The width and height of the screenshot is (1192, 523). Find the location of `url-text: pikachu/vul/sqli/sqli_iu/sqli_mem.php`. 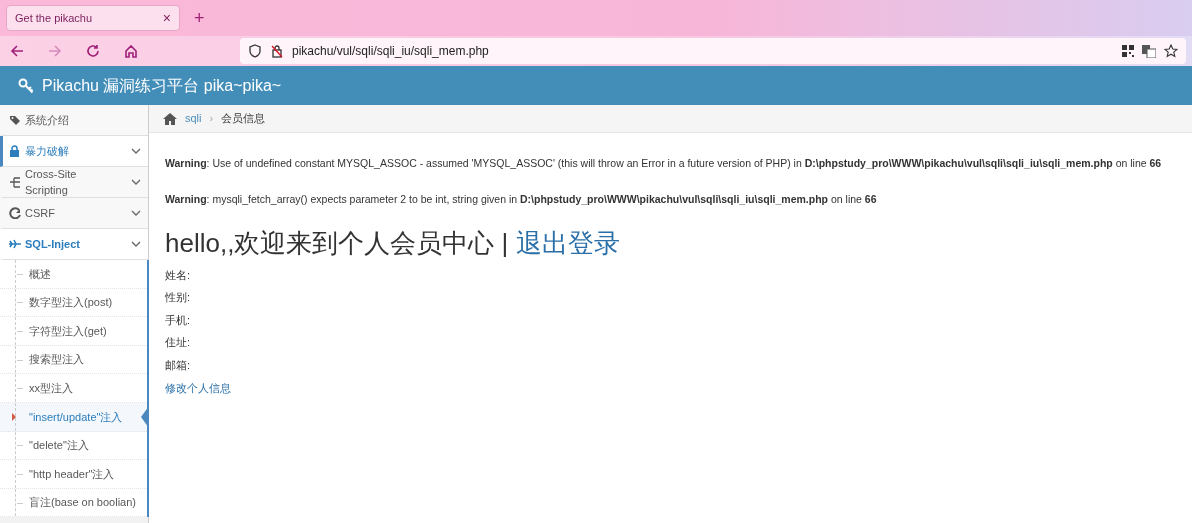

url-text: pikachu/vul/sqli/sqli_iu/sqli_mem.php is located at coordinates (390, 51).